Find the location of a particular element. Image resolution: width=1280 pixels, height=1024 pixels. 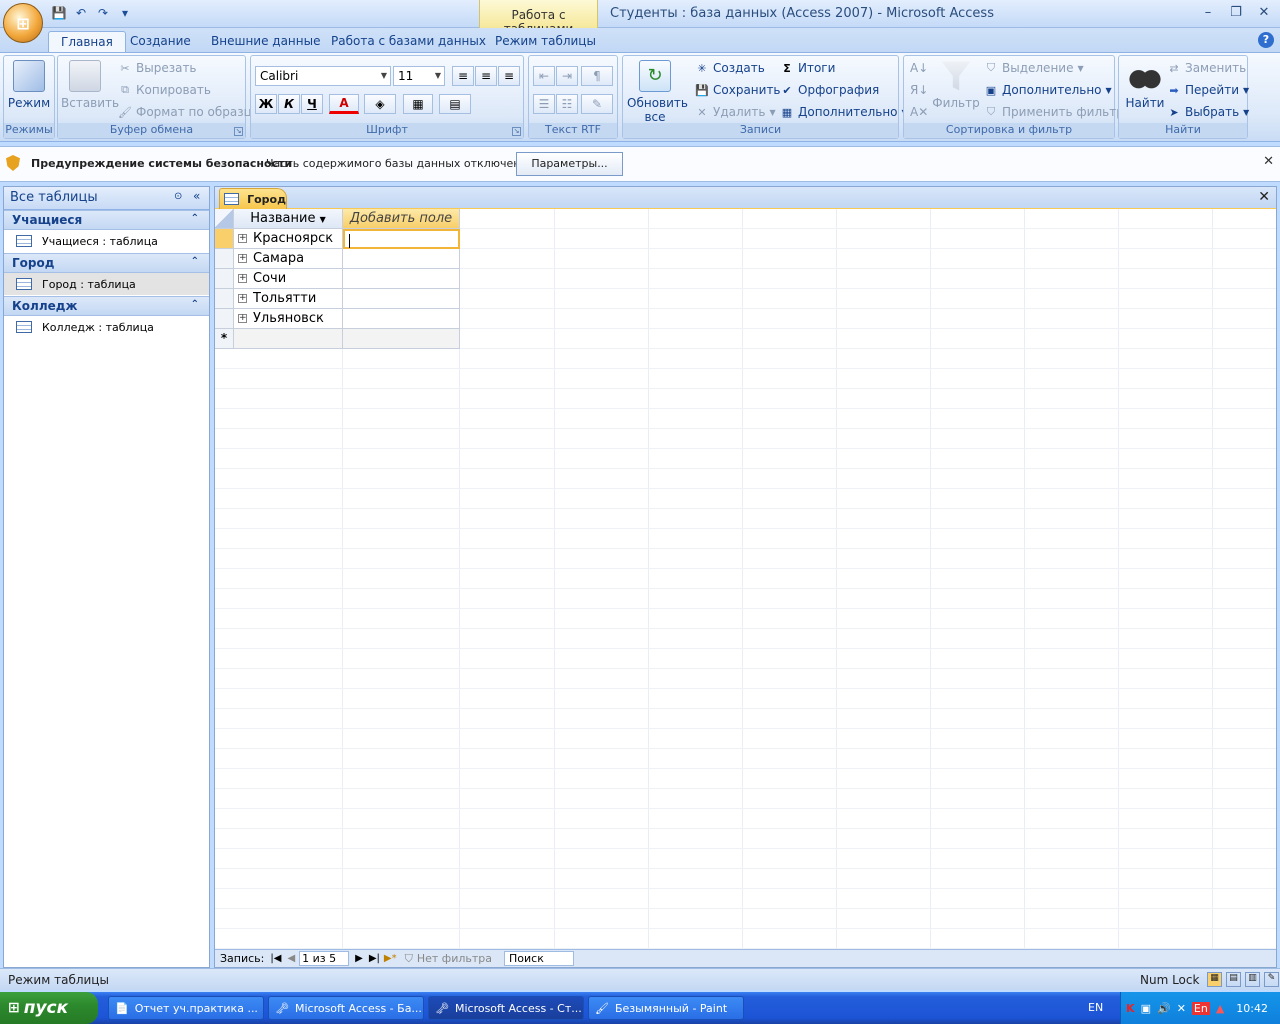

tab-home: Главная is located at coordinates (87, 41).